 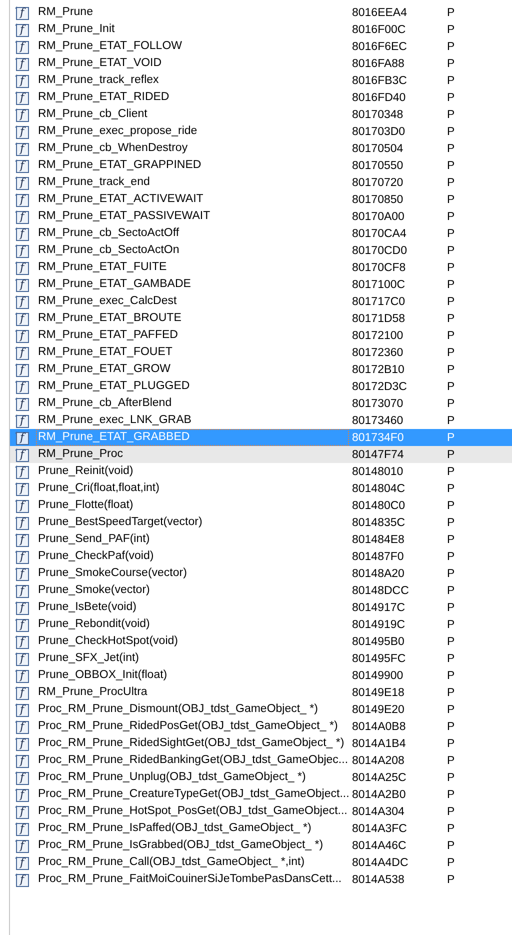 What do you see at coordinates (378, 540) in the screenshot?
I see `address-label: 801484E8` at bounding box center [378, 540].